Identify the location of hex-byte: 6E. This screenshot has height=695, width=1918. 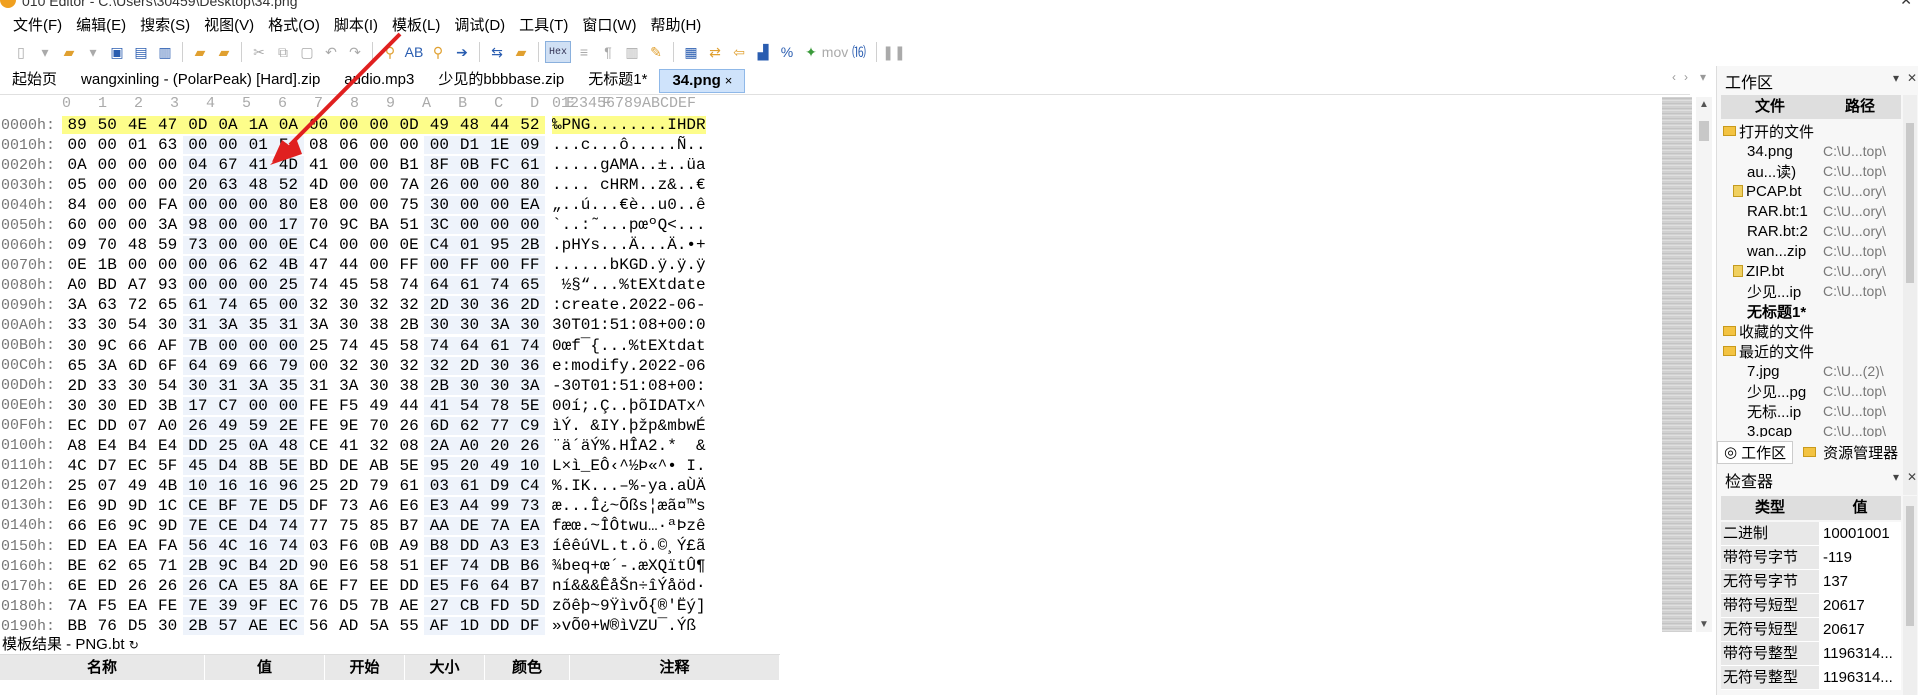
(77, 586).